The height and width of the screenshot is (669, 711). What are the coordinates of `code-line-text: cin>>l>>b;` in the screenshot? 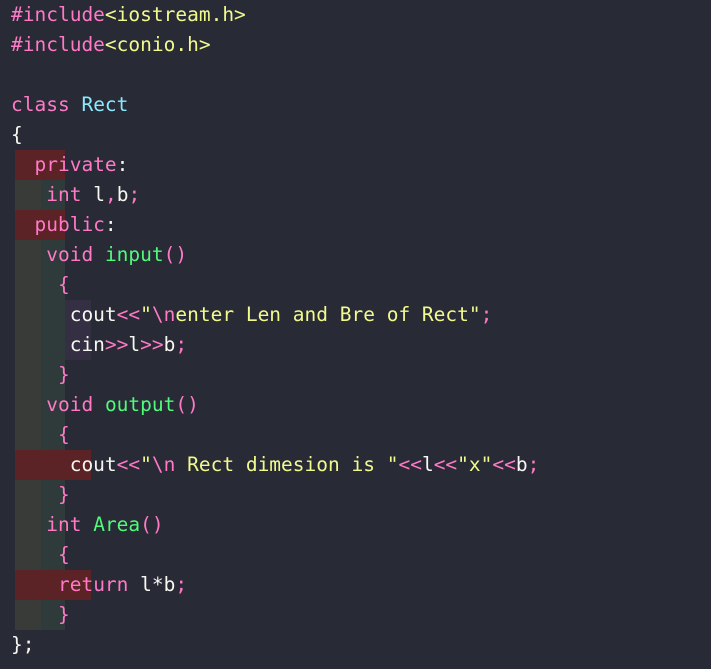 It's located at (355, 345).